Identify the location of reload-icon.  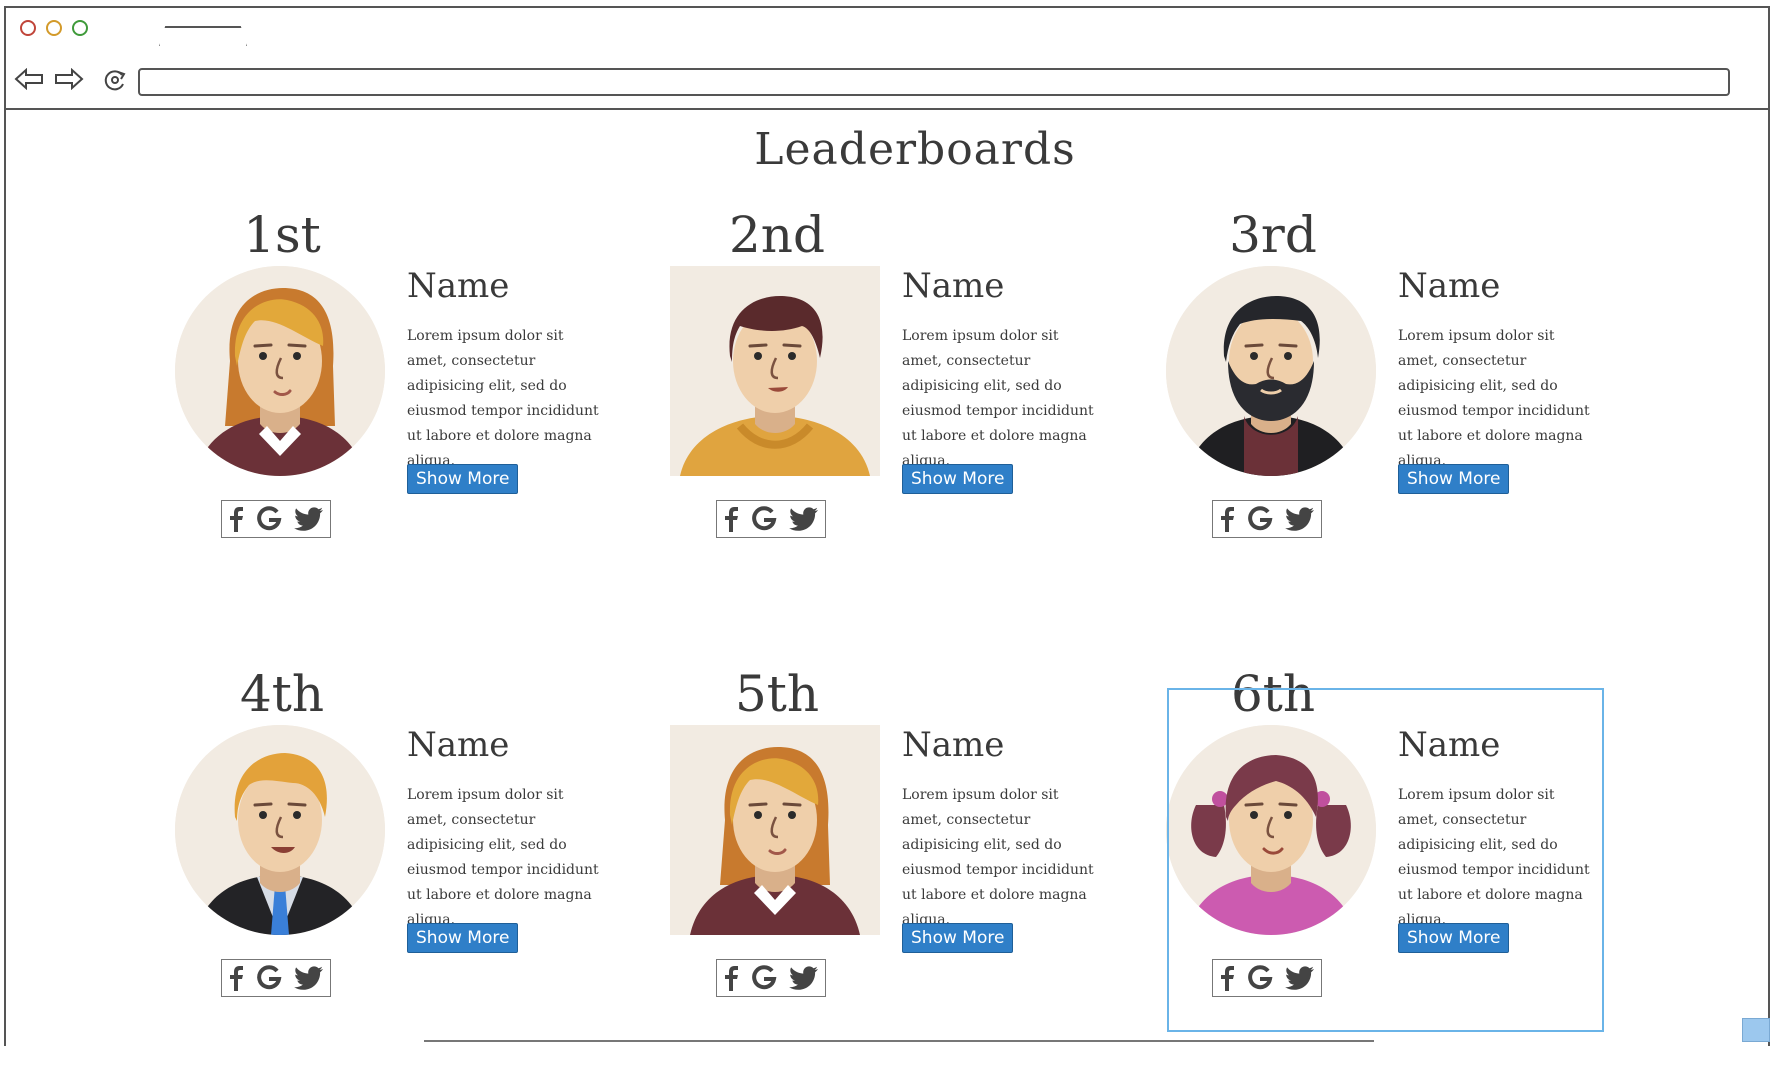
(115, 79).